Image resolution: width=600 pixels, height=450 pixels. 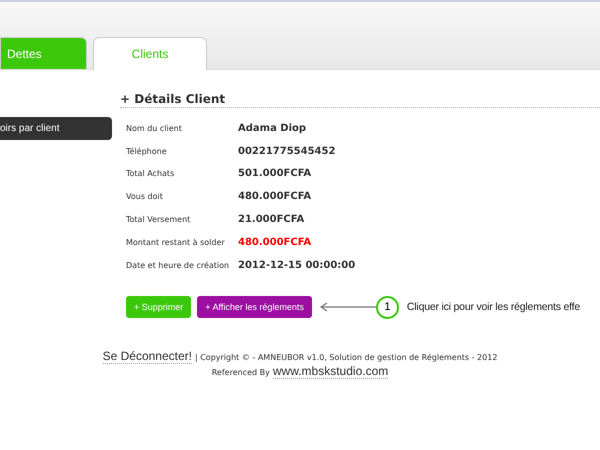 What do you see at coordinates (147, 356) in the screenshot?
I see `logout-link: Se Déconnecter!` at bounding box center [147, 356].